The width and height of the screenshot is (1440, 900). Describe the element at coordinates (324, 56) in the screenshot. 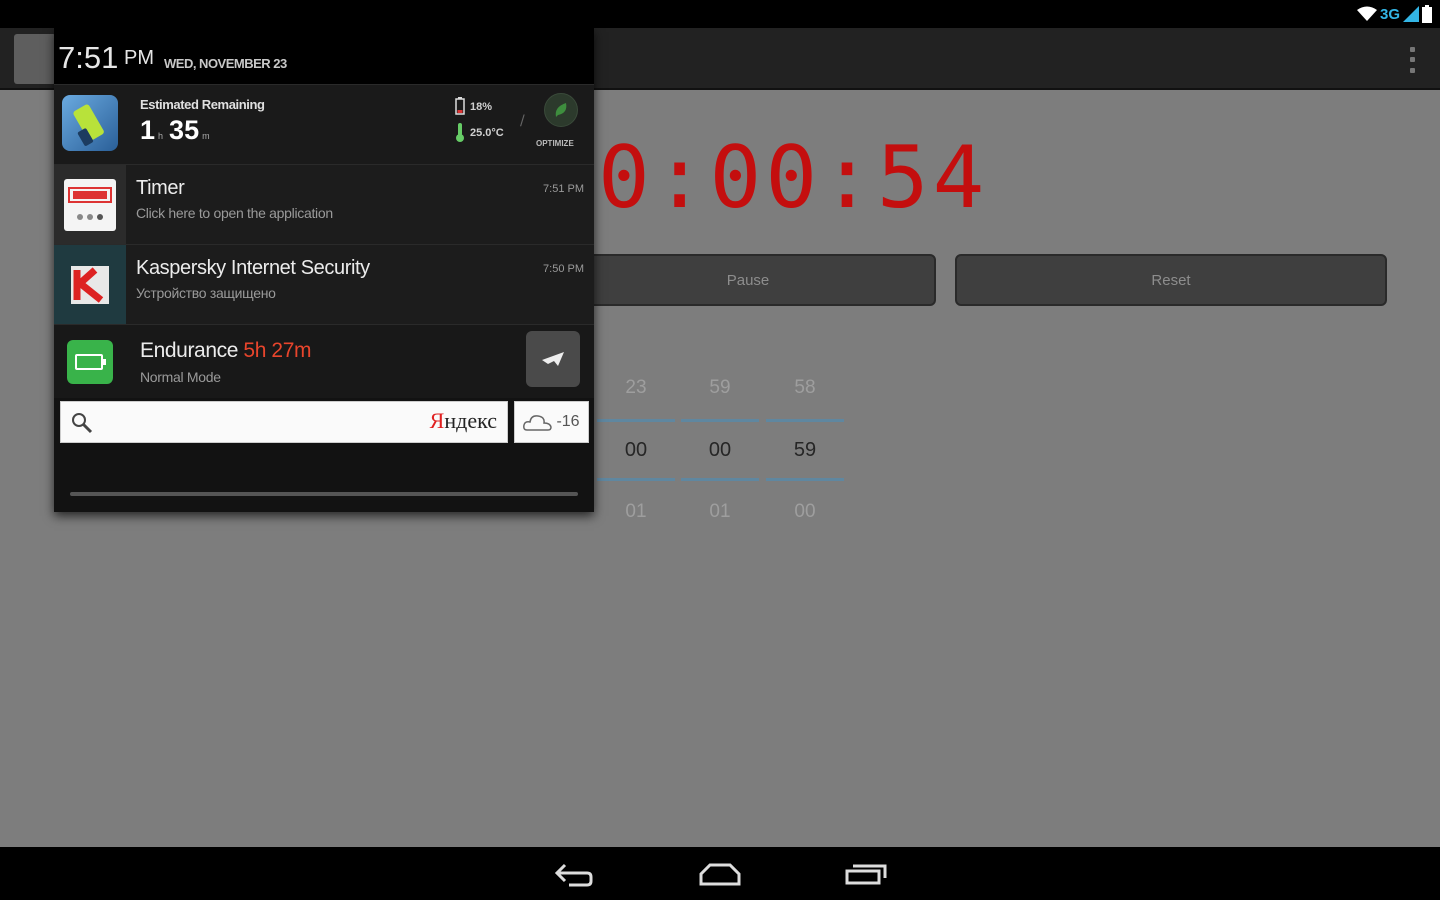

I see `shade-header: 7:51 PM WED, NOVEMBER 23` at that location.